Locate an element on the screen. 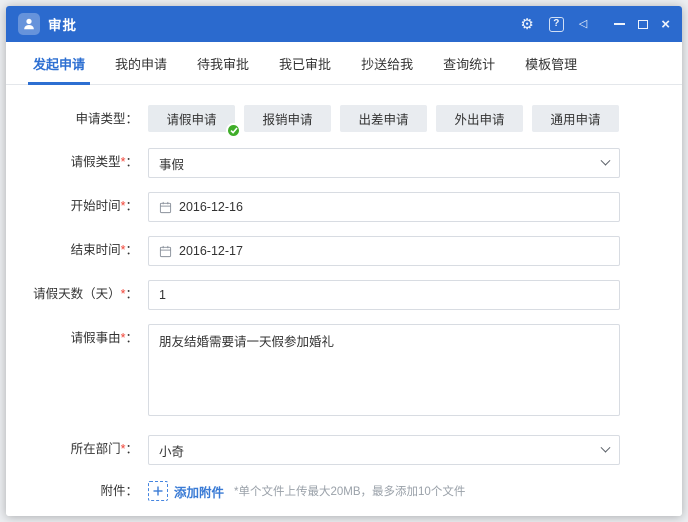  leave-type-select: 事假 is located at coordinates (384, 163).